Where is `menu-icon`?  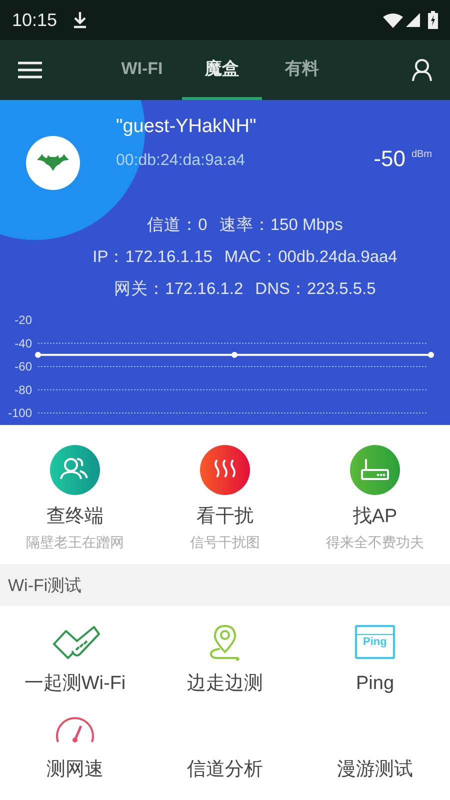
menu-icon is located at coordinates (30, 70).